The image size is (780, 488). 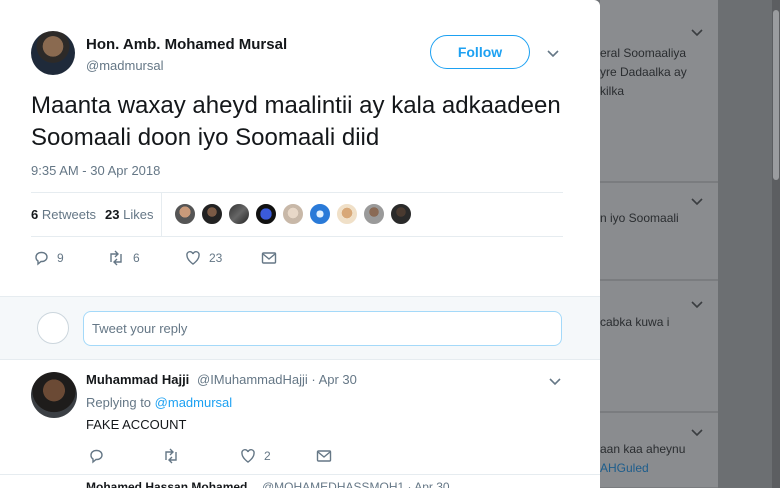 What do you see at coordinates (136, 258) in the screenshot?
I see `retweet-count: 6` at bounding box center [136, 258].